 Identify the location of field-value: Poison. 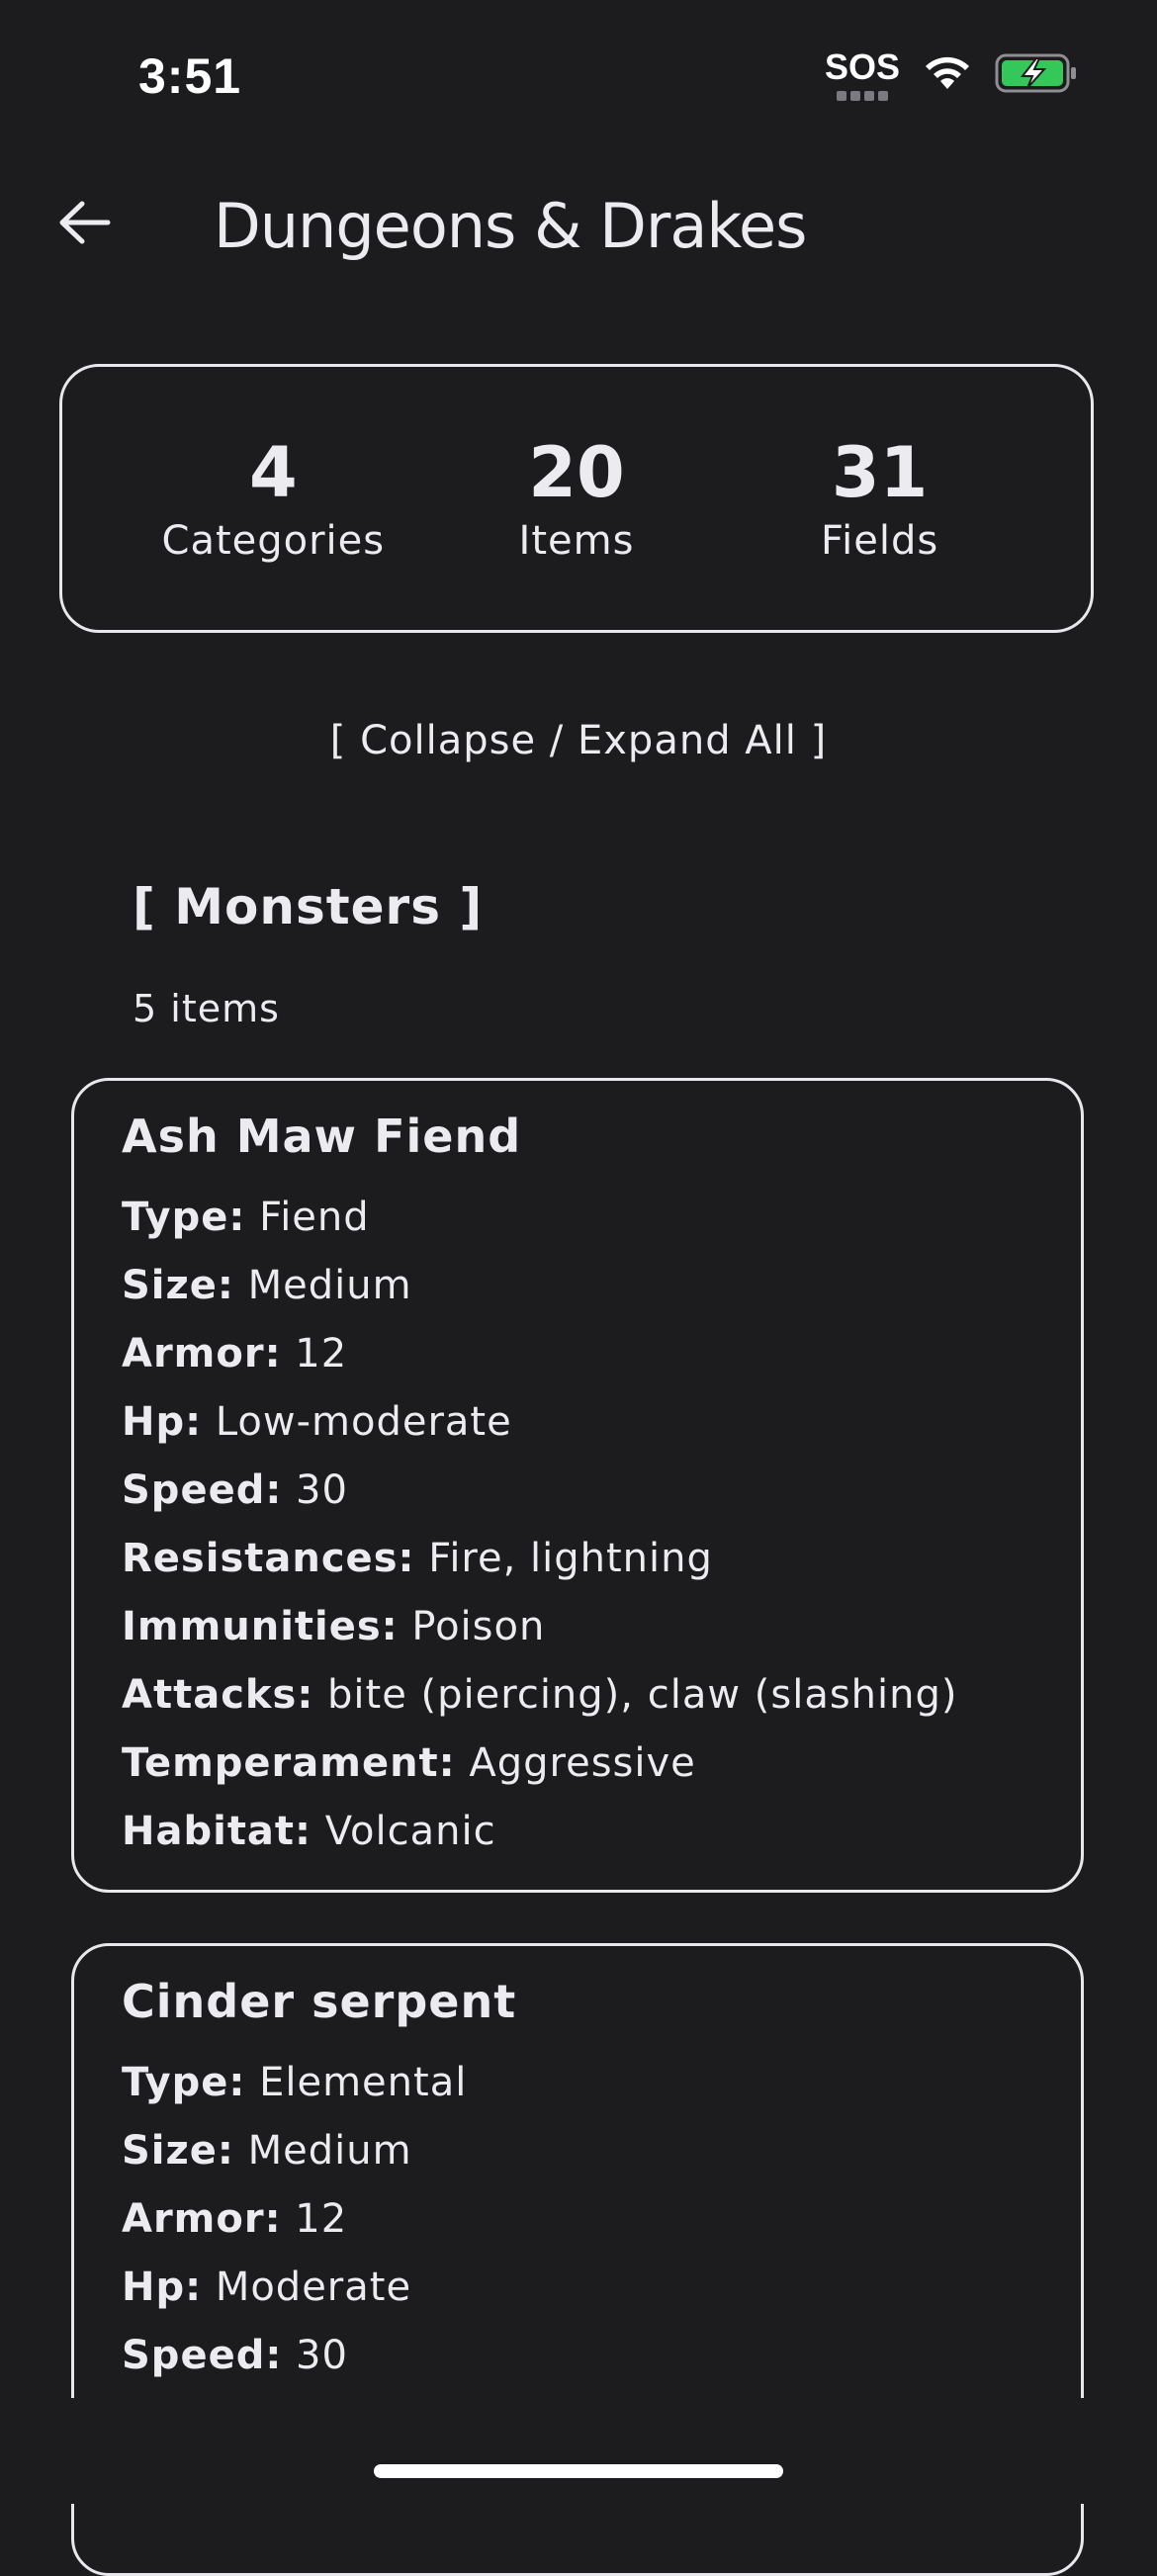
(472, 1626).